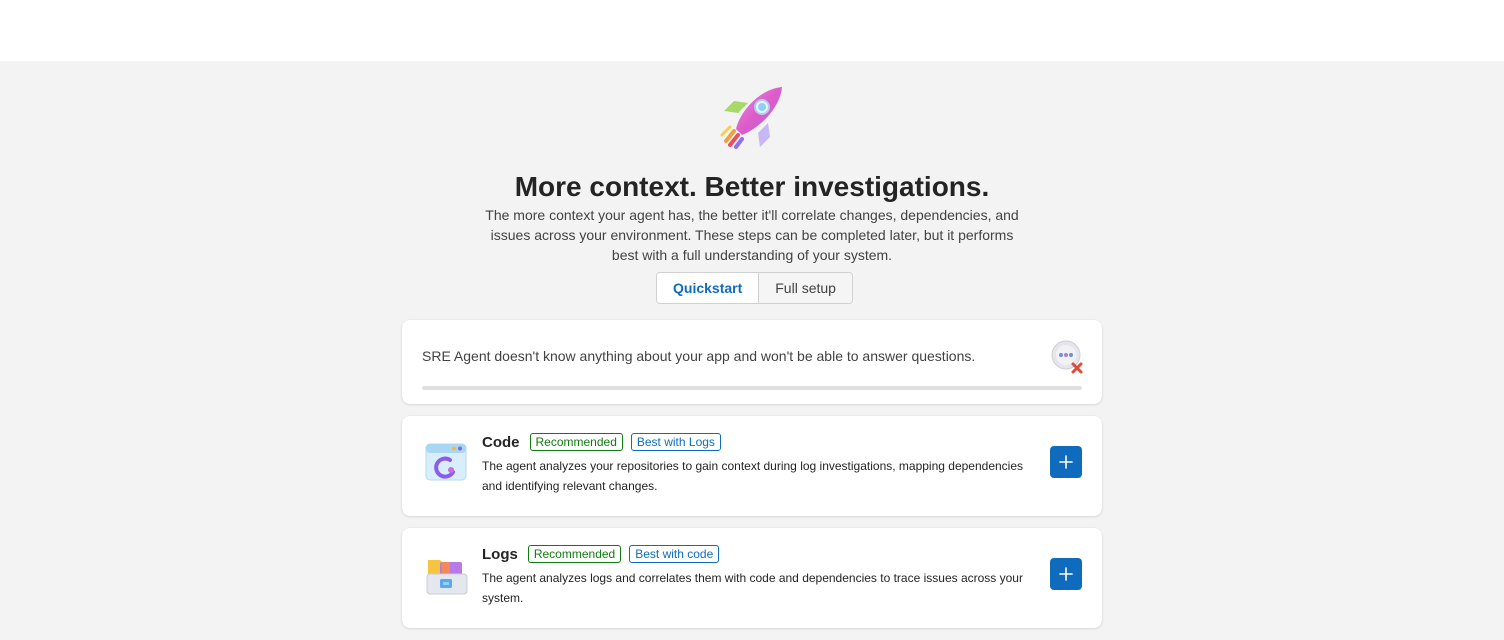 Image resolution: width=1504 pixels, height=640 pixels. I want to click on page-title: More context. Better investigations., so click(752, 186).